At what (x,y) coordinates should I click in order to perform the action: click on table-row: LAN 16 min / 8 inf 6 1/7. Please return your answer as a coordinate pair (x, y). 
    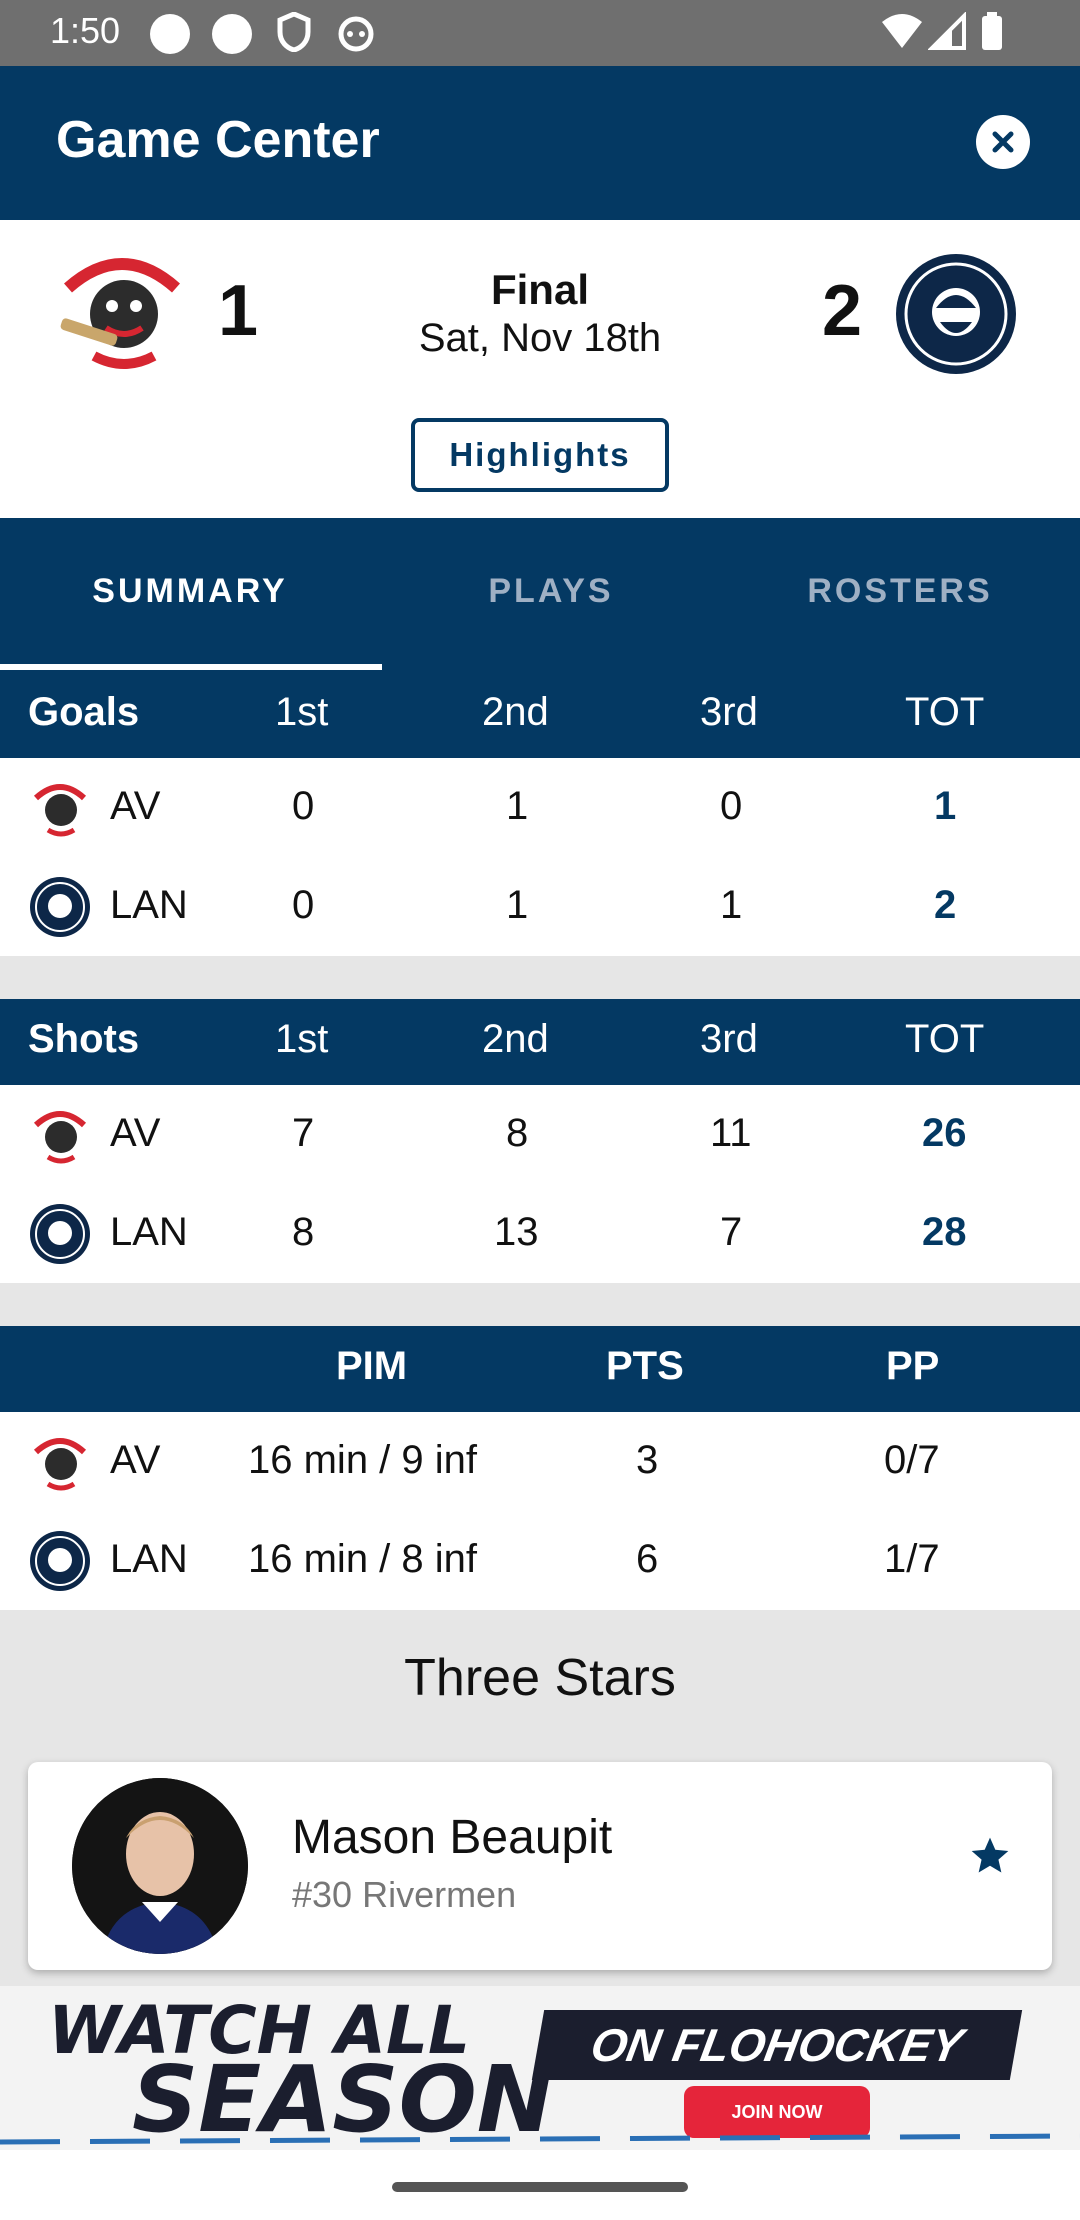
    Looking at the image, I should click on (540, 1560).